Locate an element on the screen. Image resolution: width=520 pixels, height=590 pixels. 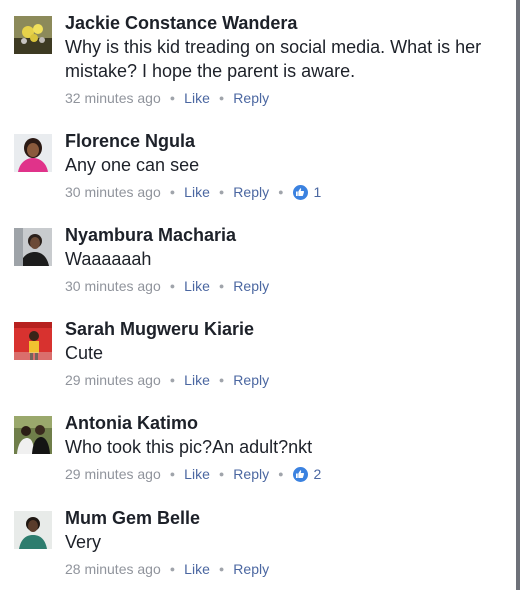
comment-meta: 30 minutes ago ● Like ● Reply ● 1 is located at coordinates (282, 192).